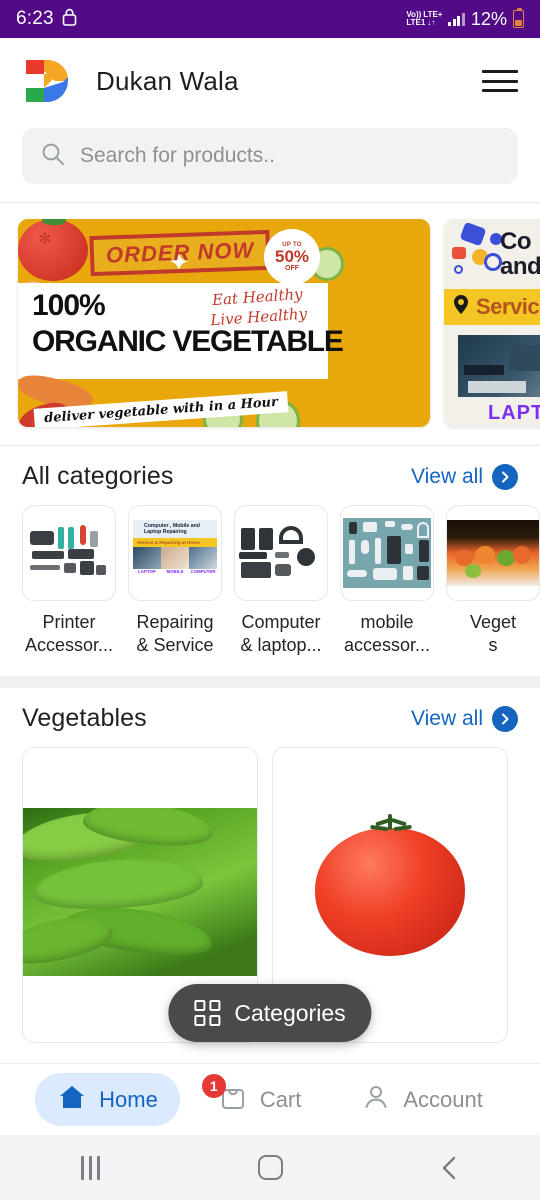 This screenshot has height=1200, width=540. What do you see at coordinates (53, 156) in the screenshot?
I see `search-icon` at bounding box center [53, 156].